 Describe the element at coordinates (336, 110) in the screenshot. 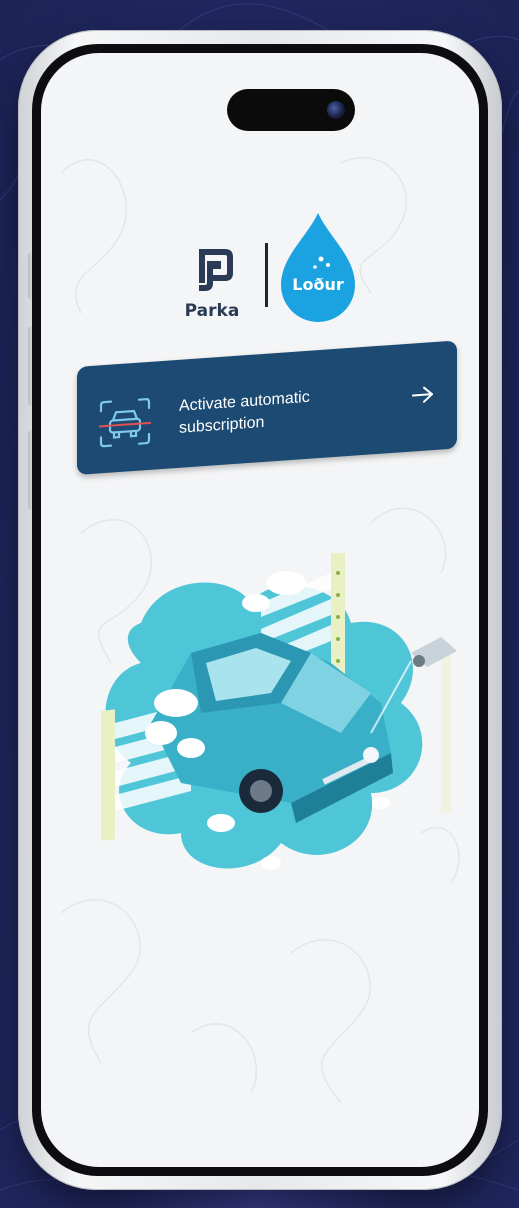

I see `front-camera-icon` at that location.